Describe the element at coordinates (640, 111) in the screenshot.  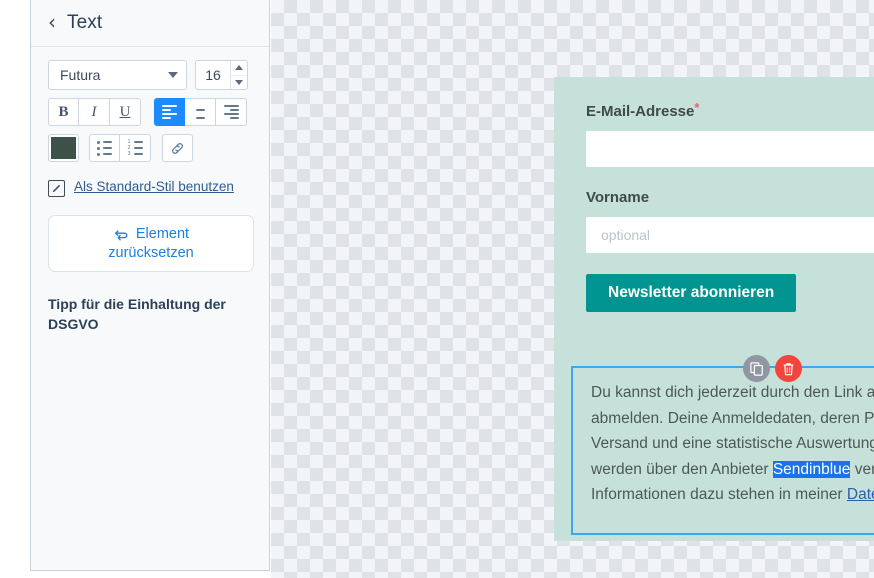
I see `email-label-text: E-Mail-Adresse` at that location.